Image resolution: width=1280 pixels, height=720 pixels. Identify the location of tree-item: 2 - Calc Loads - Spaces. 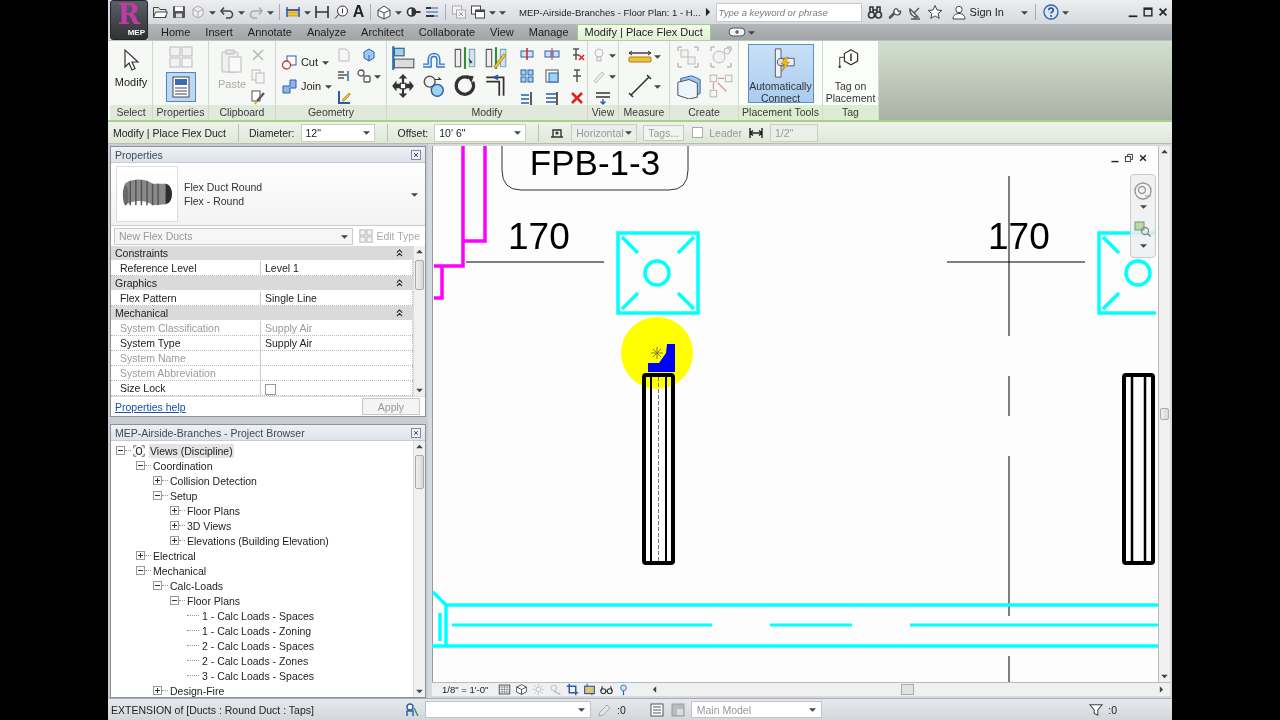
(258, 645).